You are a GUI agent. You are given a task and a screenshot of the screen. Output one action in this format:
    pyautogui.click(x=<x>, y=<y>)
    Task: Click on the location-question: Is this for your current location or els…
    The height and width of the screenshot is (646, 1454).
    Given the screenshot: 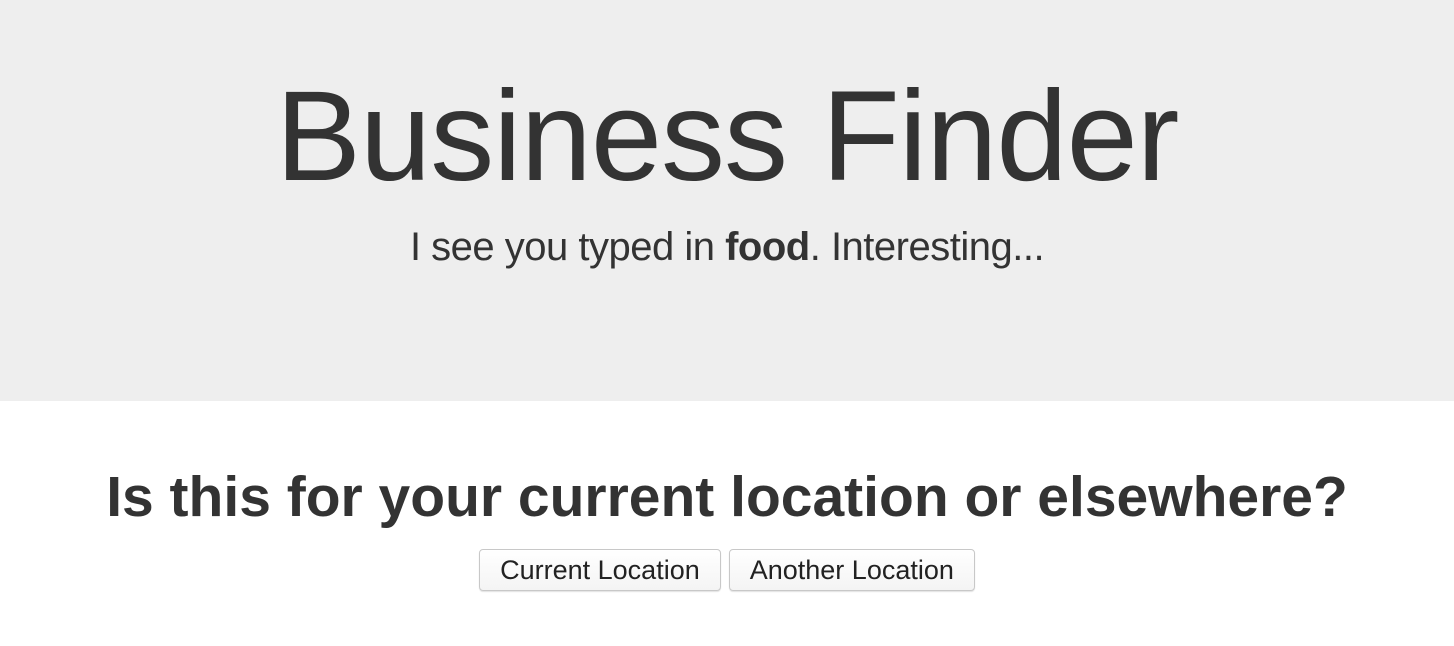 What is the action you would take?
    pyautogui.click(x=727, y=497)
    